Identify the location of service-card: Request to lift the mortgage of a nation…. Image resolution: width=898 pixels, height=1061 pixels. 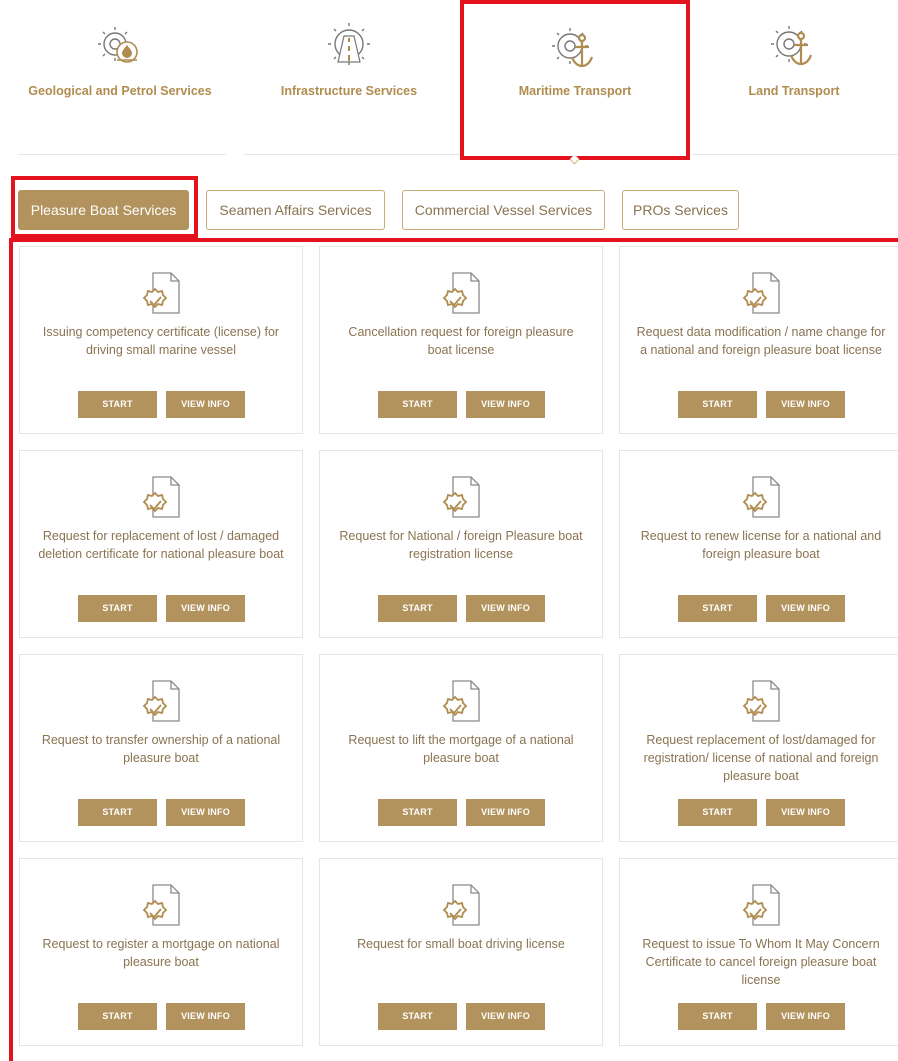
(461, 748).